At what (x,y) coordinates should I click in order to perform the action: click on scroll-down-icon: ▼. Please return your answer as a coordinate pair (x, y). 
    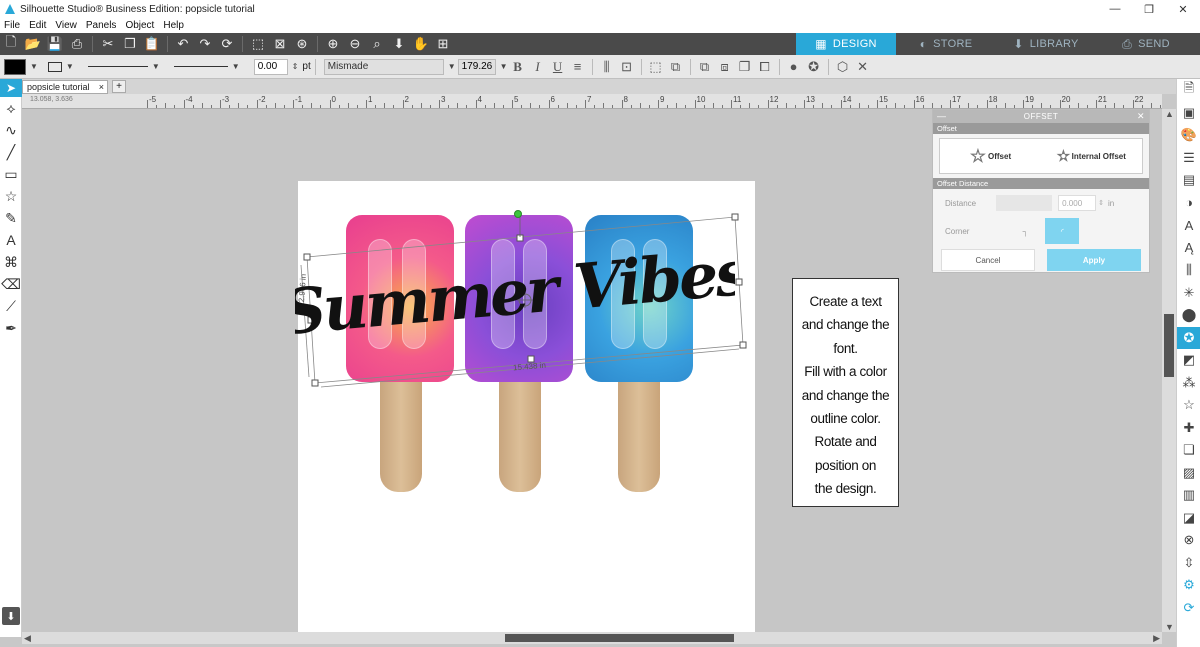
    Looking at the image, I should click on (1169, 627).